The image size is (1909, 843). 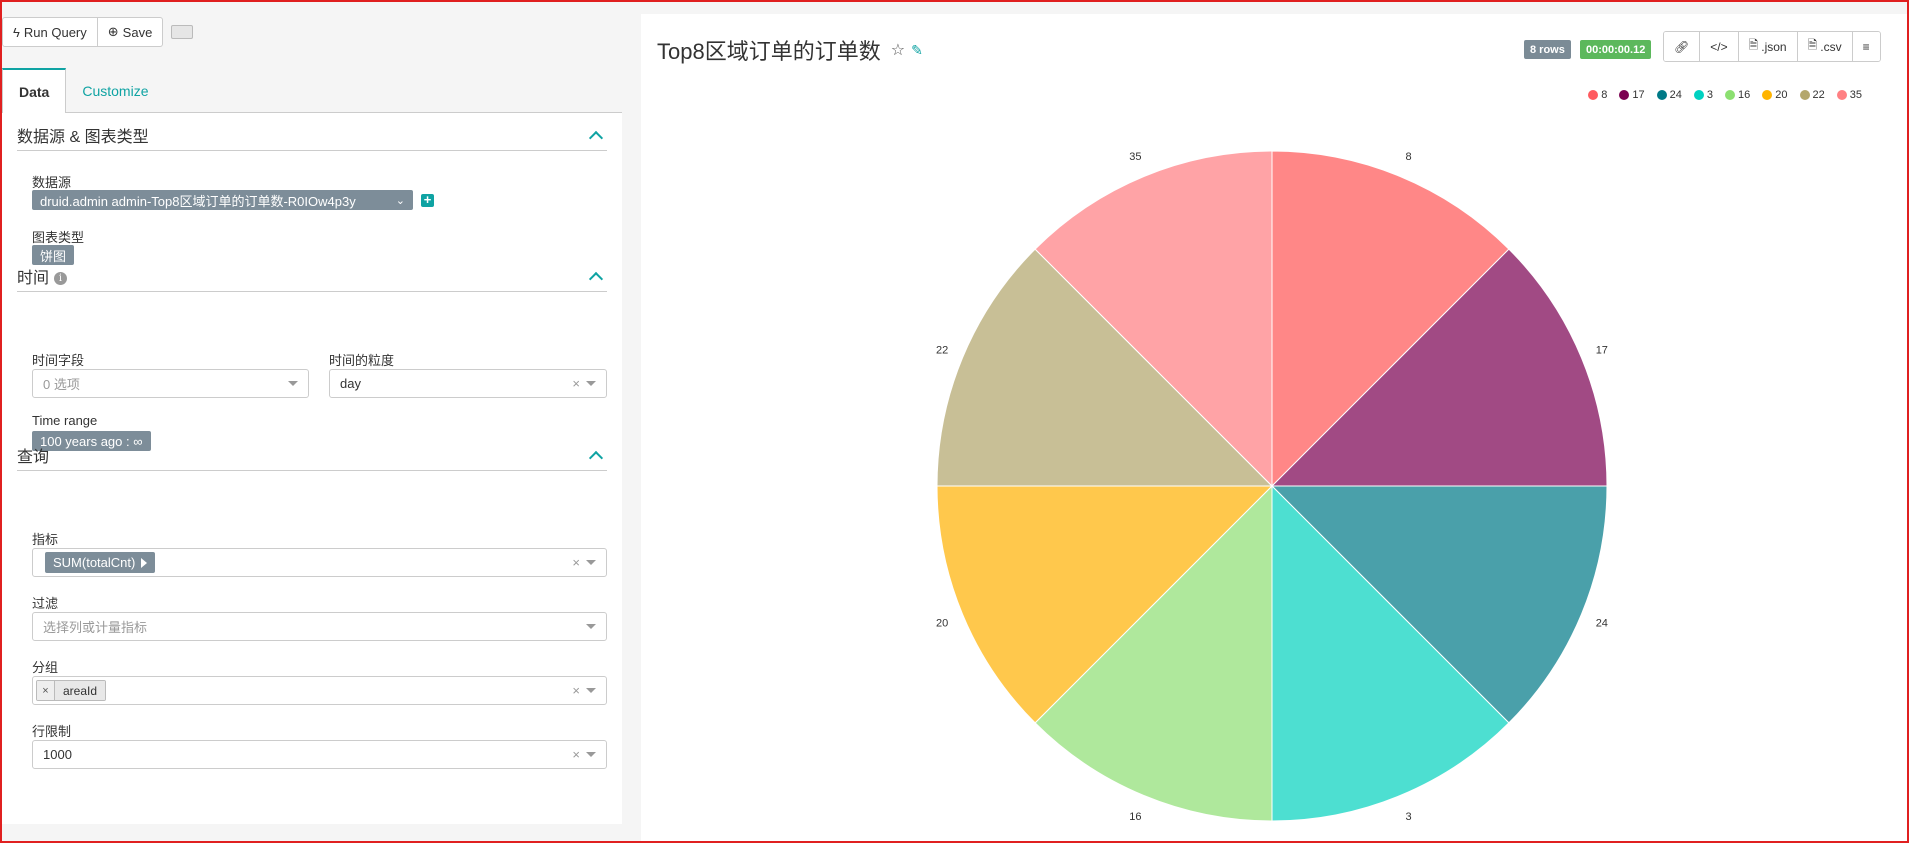 What do you see at coordinates (33, 457) in the screenshot?
I see `section-query-title: 查询` at bounding box center [33, 457].